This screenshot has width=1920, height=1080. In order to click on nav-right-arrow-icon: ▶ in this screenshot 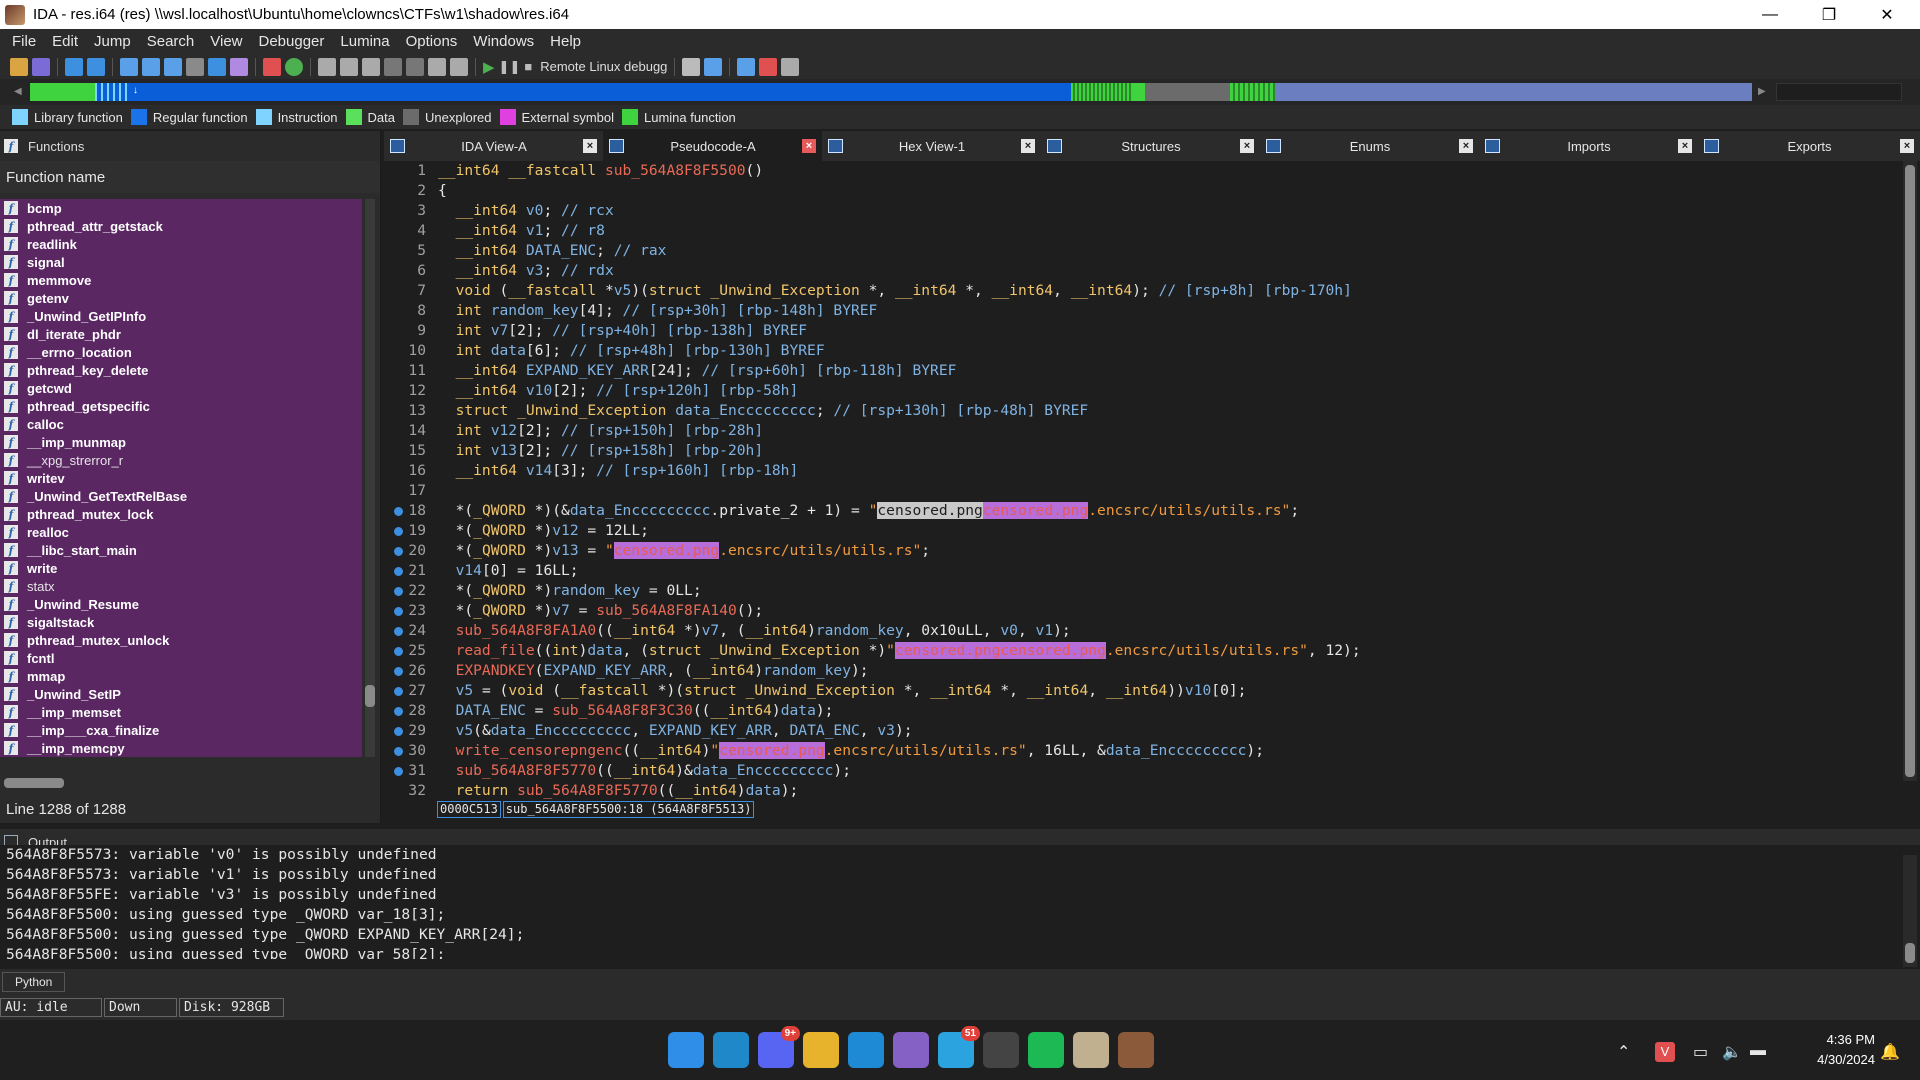, I will do `click(1762, 91)`.